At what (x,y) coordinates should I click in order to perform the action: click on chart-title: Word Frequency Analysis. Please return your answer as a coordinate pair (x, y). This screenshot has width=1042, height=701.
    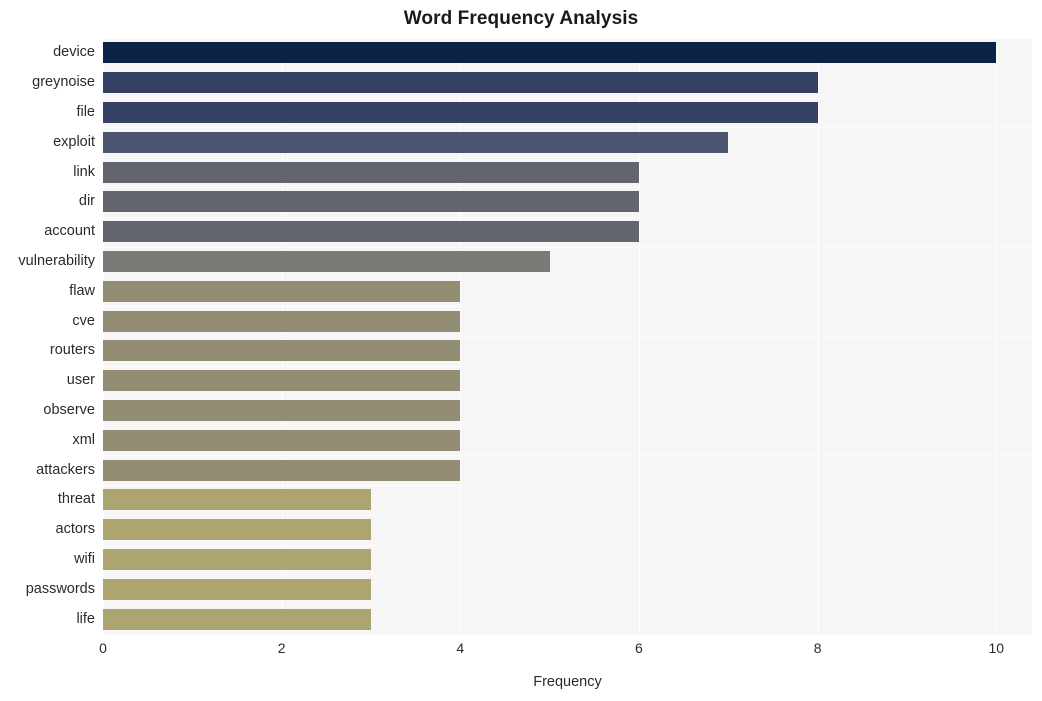
    Looking at the image, I should click on (521, 18).